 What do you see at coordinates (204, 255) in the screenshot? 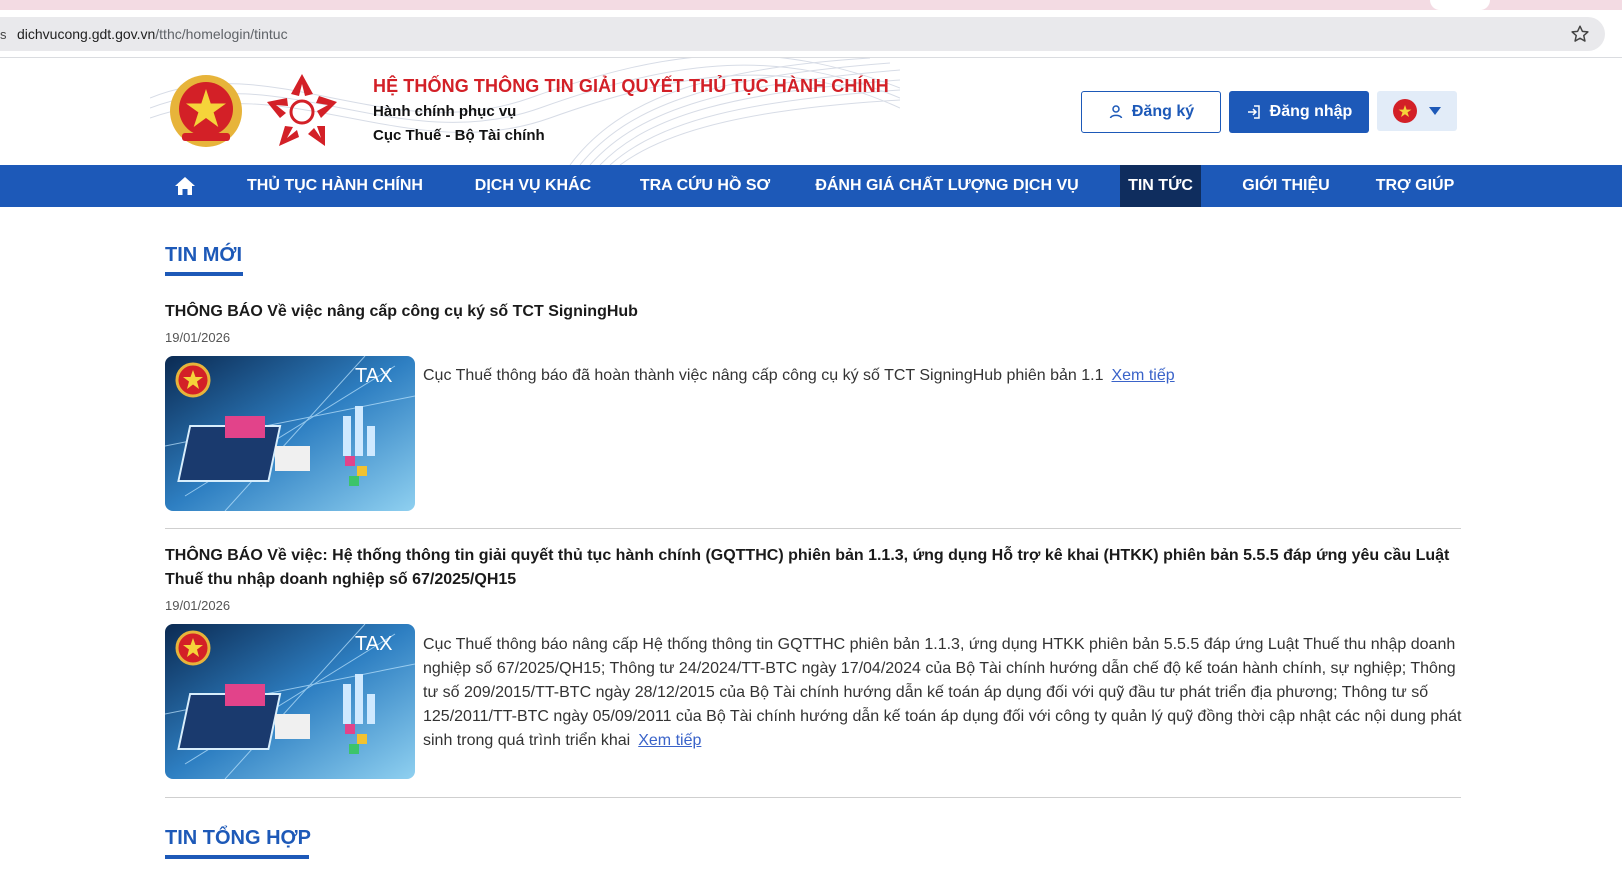
I see `section-title-latest: TIN MỚI` at bounding box center [204, 255].